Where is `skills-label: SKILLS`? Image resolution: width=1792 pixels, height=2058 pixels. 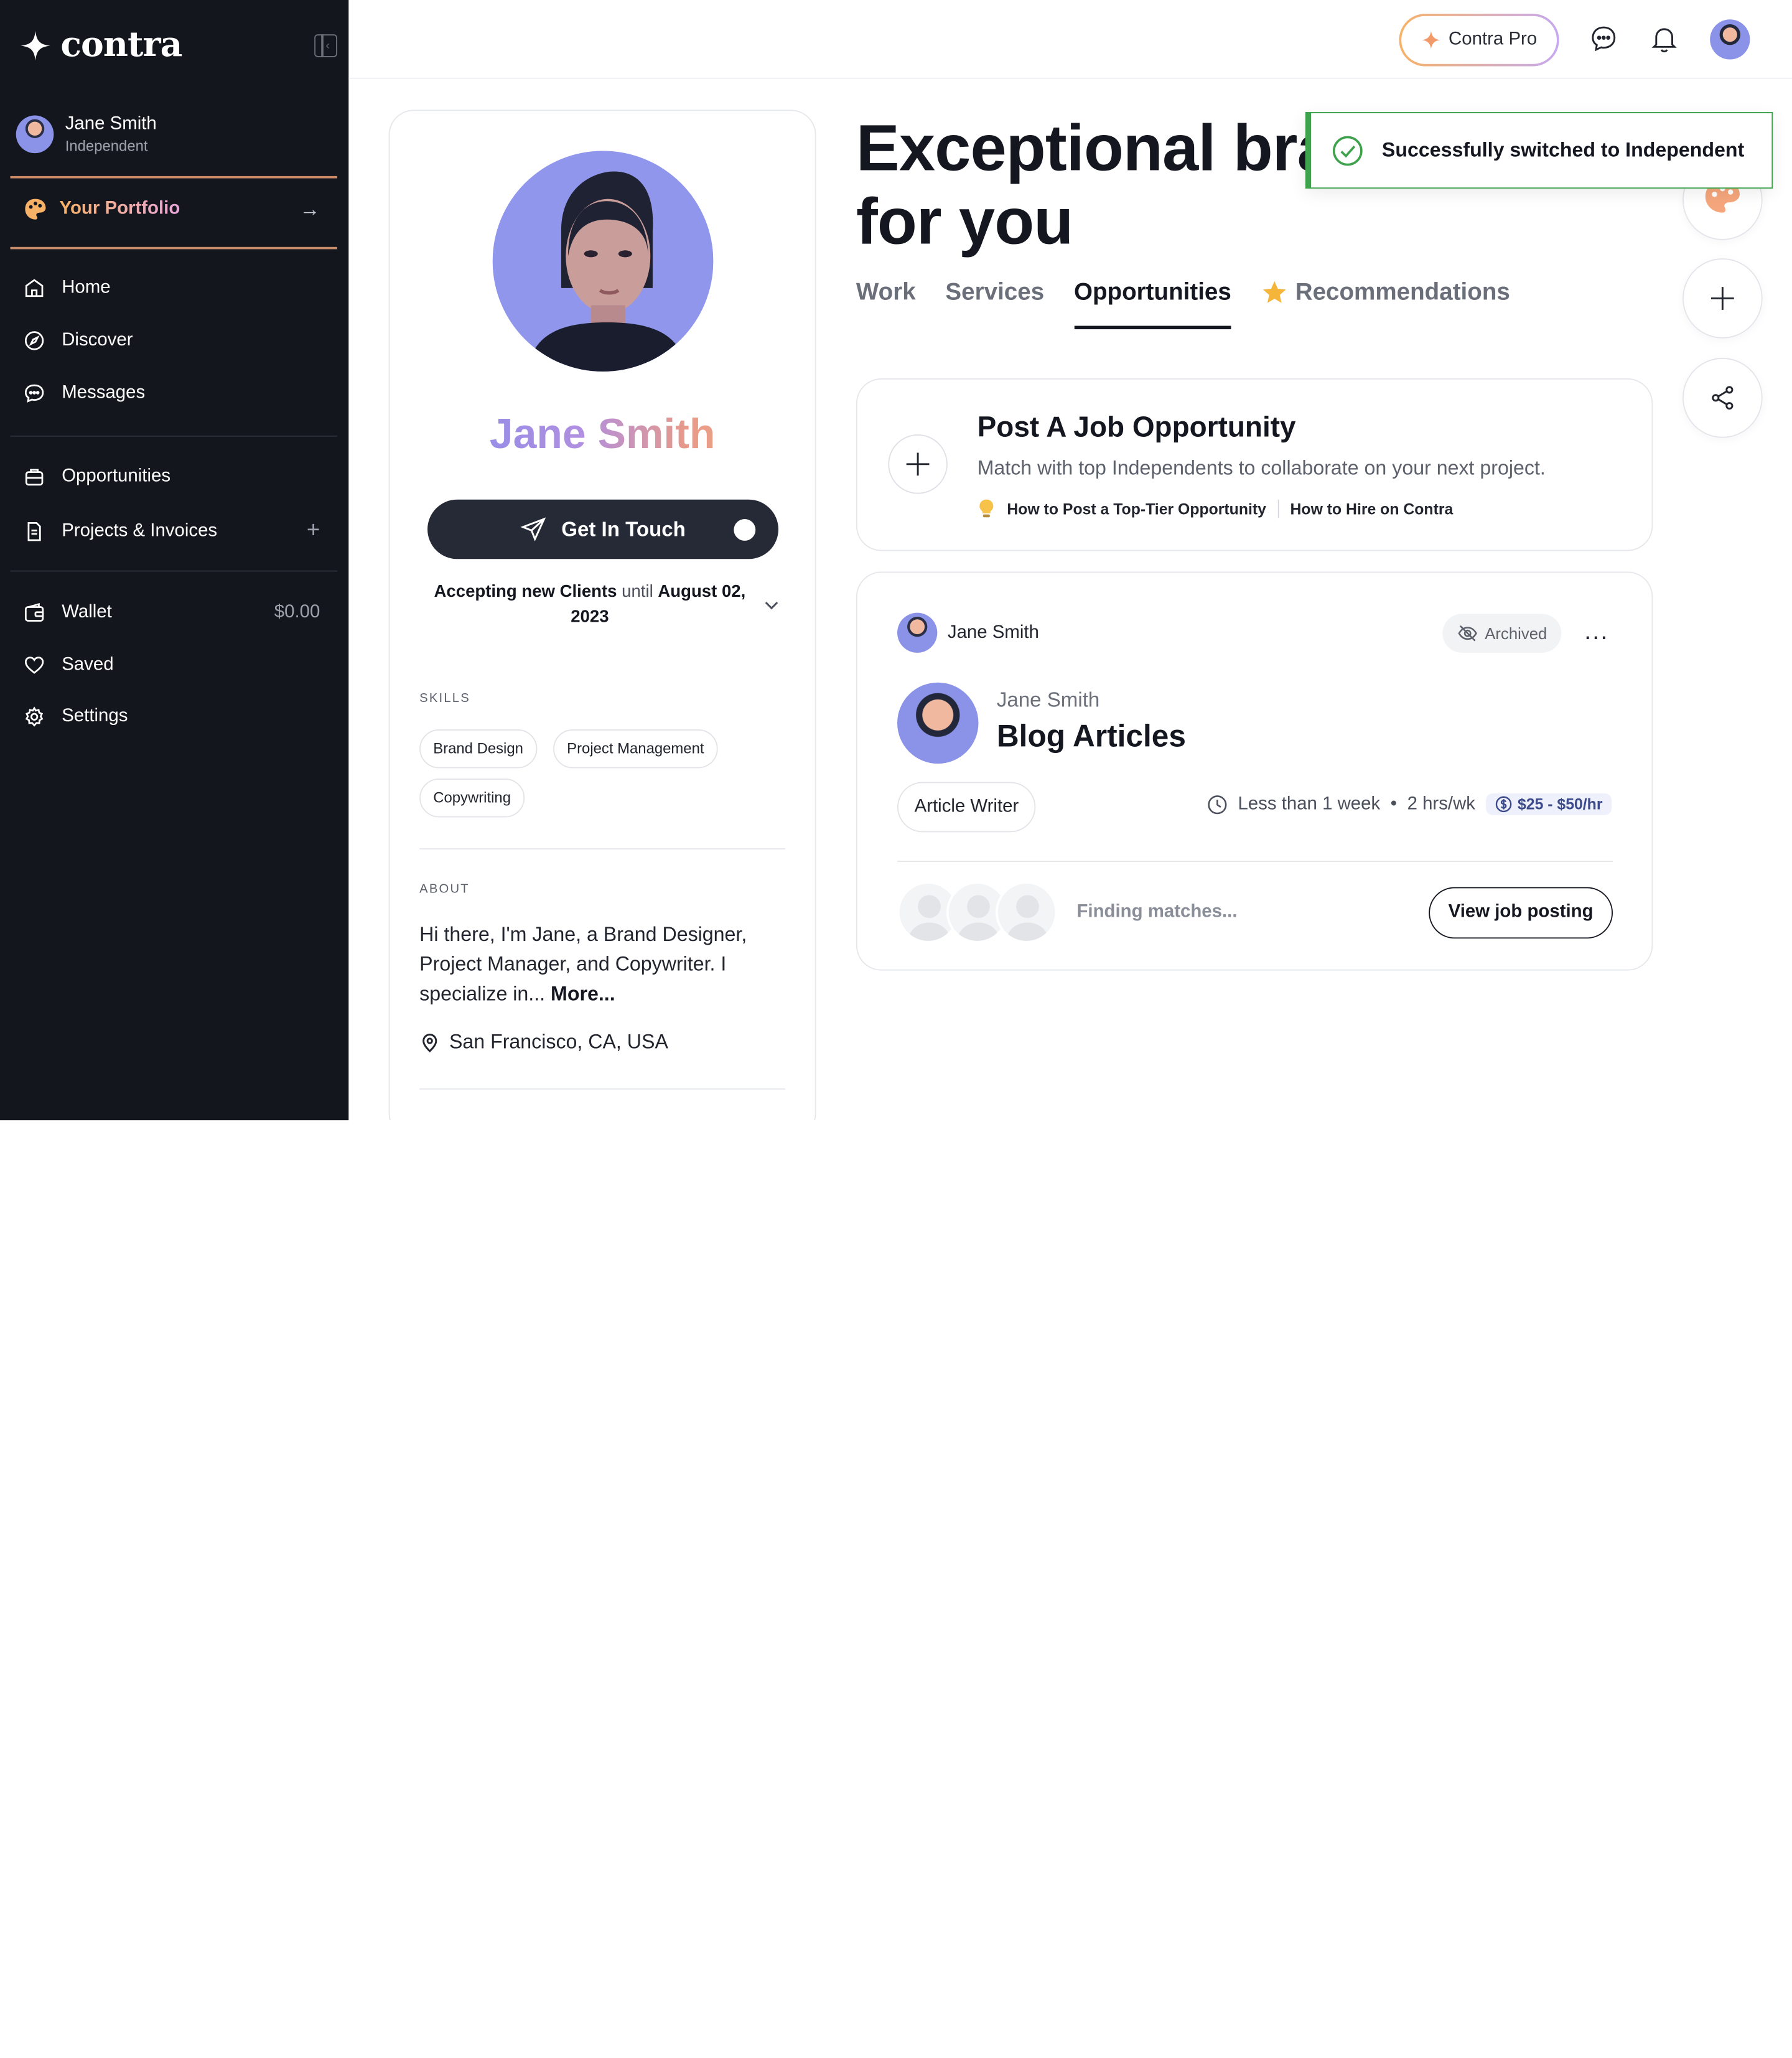
skills-label: SKILLS is located at coordinates (444, 698).